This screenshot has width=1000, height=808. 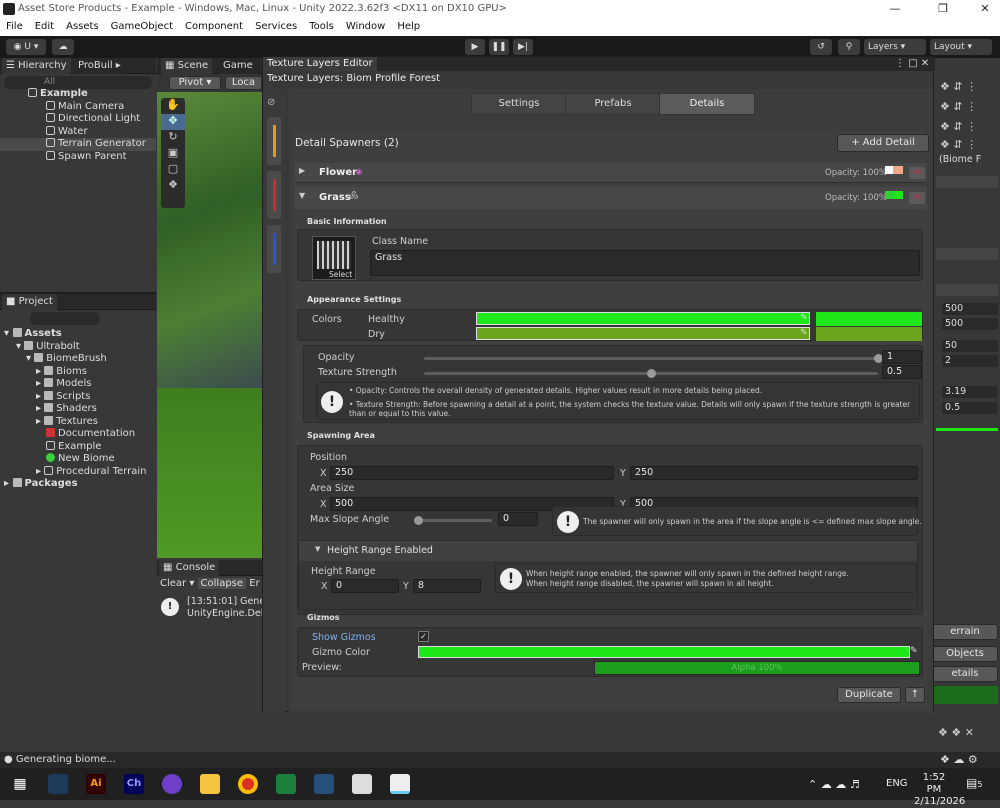 I want to click on gizmo-color-field, so click(x=664, y=652).